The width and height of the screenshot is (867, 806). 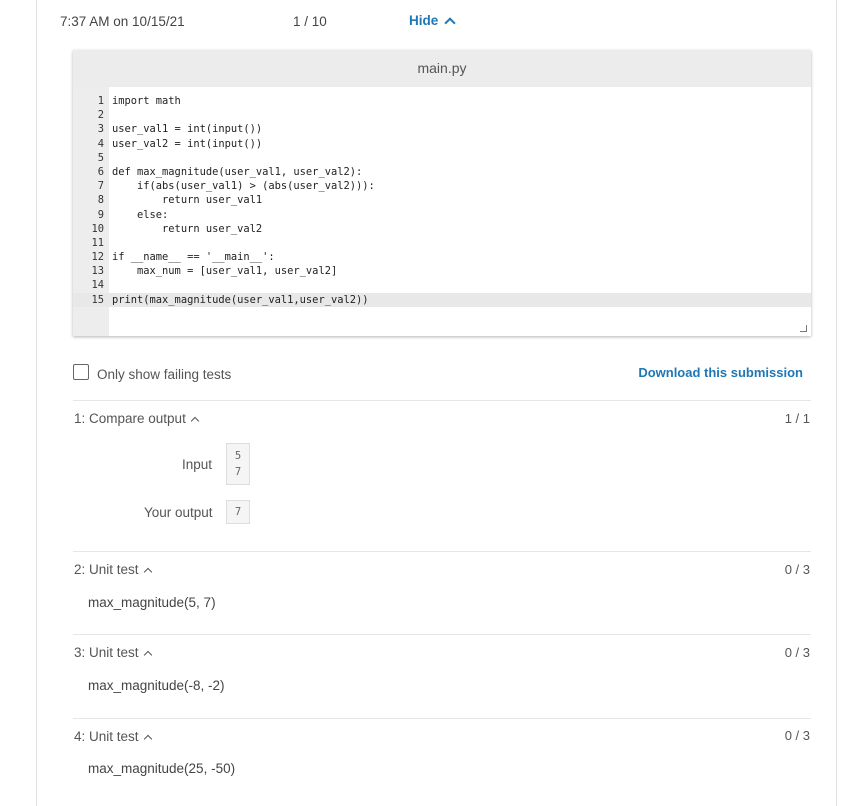 What do you see at coordinates (797, 569) in the screenshot?
I see `test-2-score: 0 / 3` at bounding box center [797, 569].